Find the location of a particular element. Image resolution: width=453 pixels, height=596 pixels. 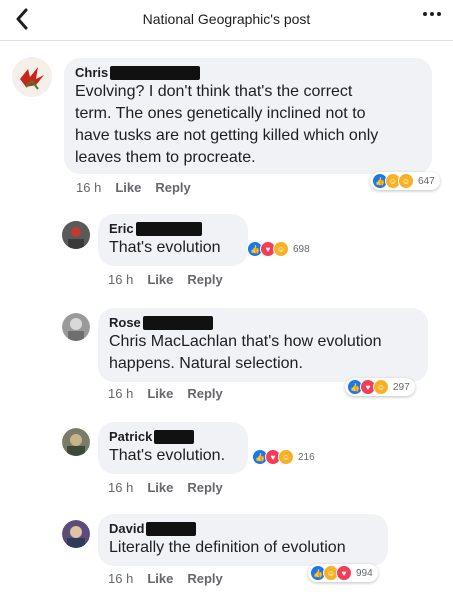

comment-author: David is located at coordinates (243, 528).